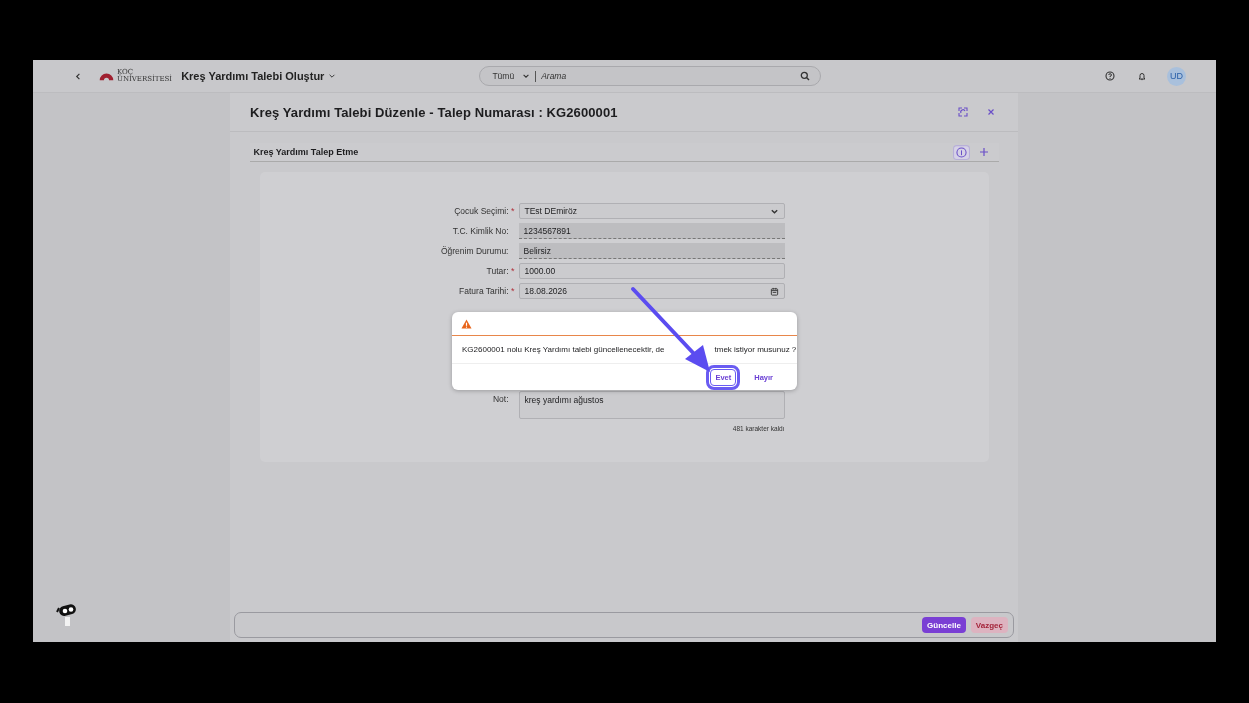  I want to click on close-icon, so click(991, 112).